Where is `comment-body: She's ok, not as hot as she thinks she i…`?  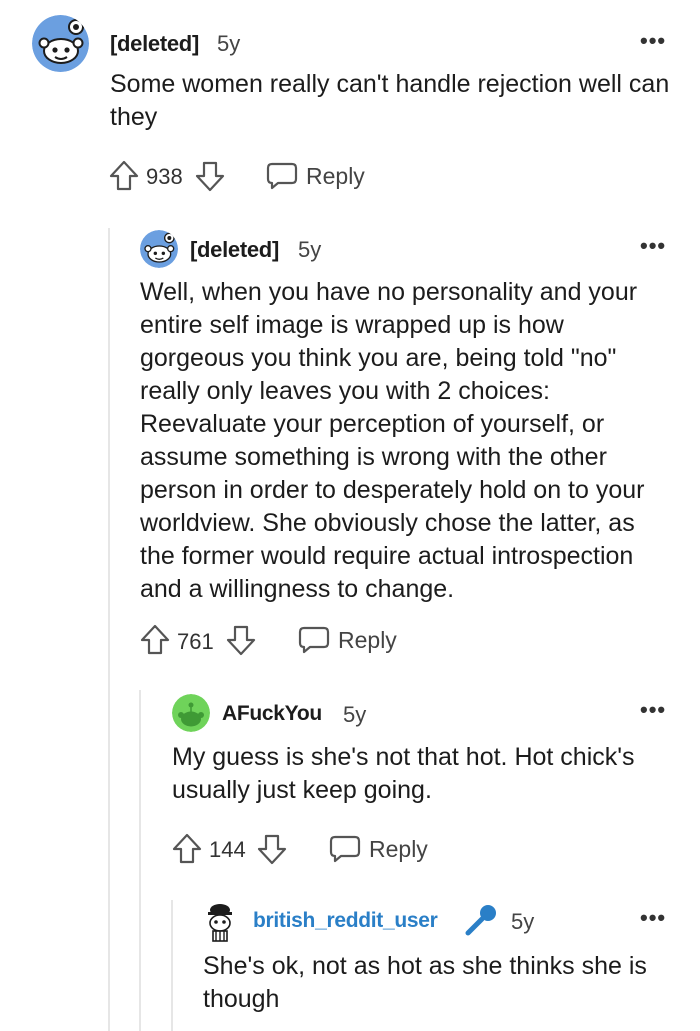 comment-body: She's ok, not as hot as she thinks she i… is located at coordinates (425, 982).